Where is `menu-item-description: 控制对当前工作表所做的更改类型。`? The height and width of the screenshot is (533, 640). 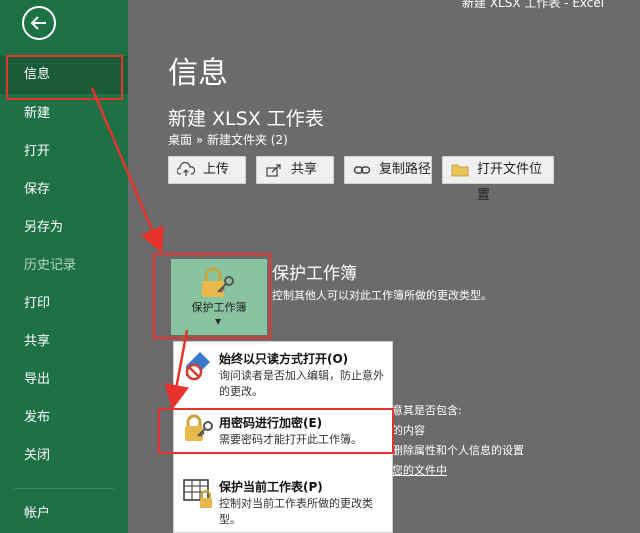 menu-item-description: 控制对当前工作表所做的更改类型。 is located at coordinates (296, 511).